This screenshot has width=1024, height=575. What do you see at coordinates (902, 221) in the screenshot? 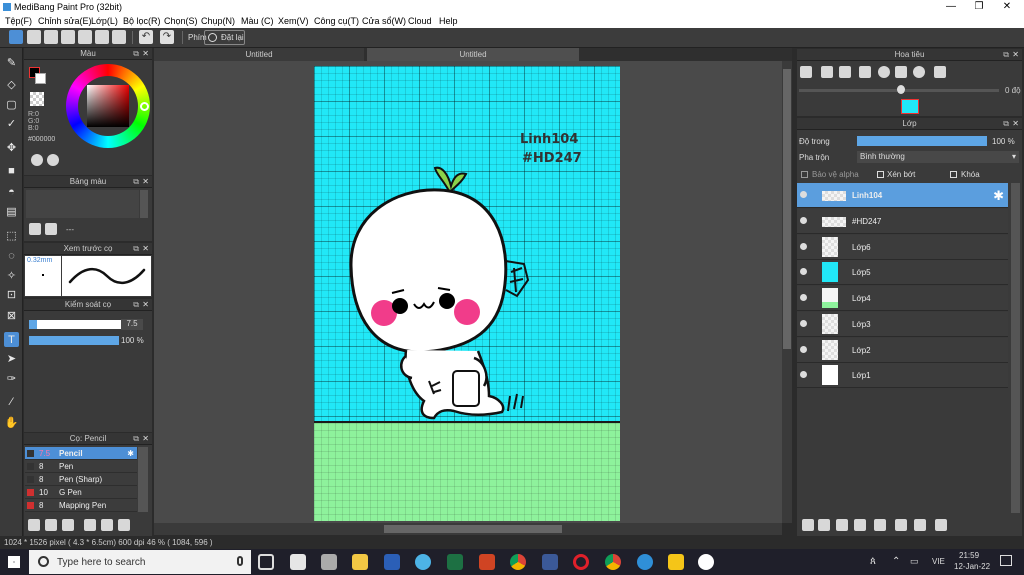
I see `layer-row: #HD247` at bounding box center [902, 221].